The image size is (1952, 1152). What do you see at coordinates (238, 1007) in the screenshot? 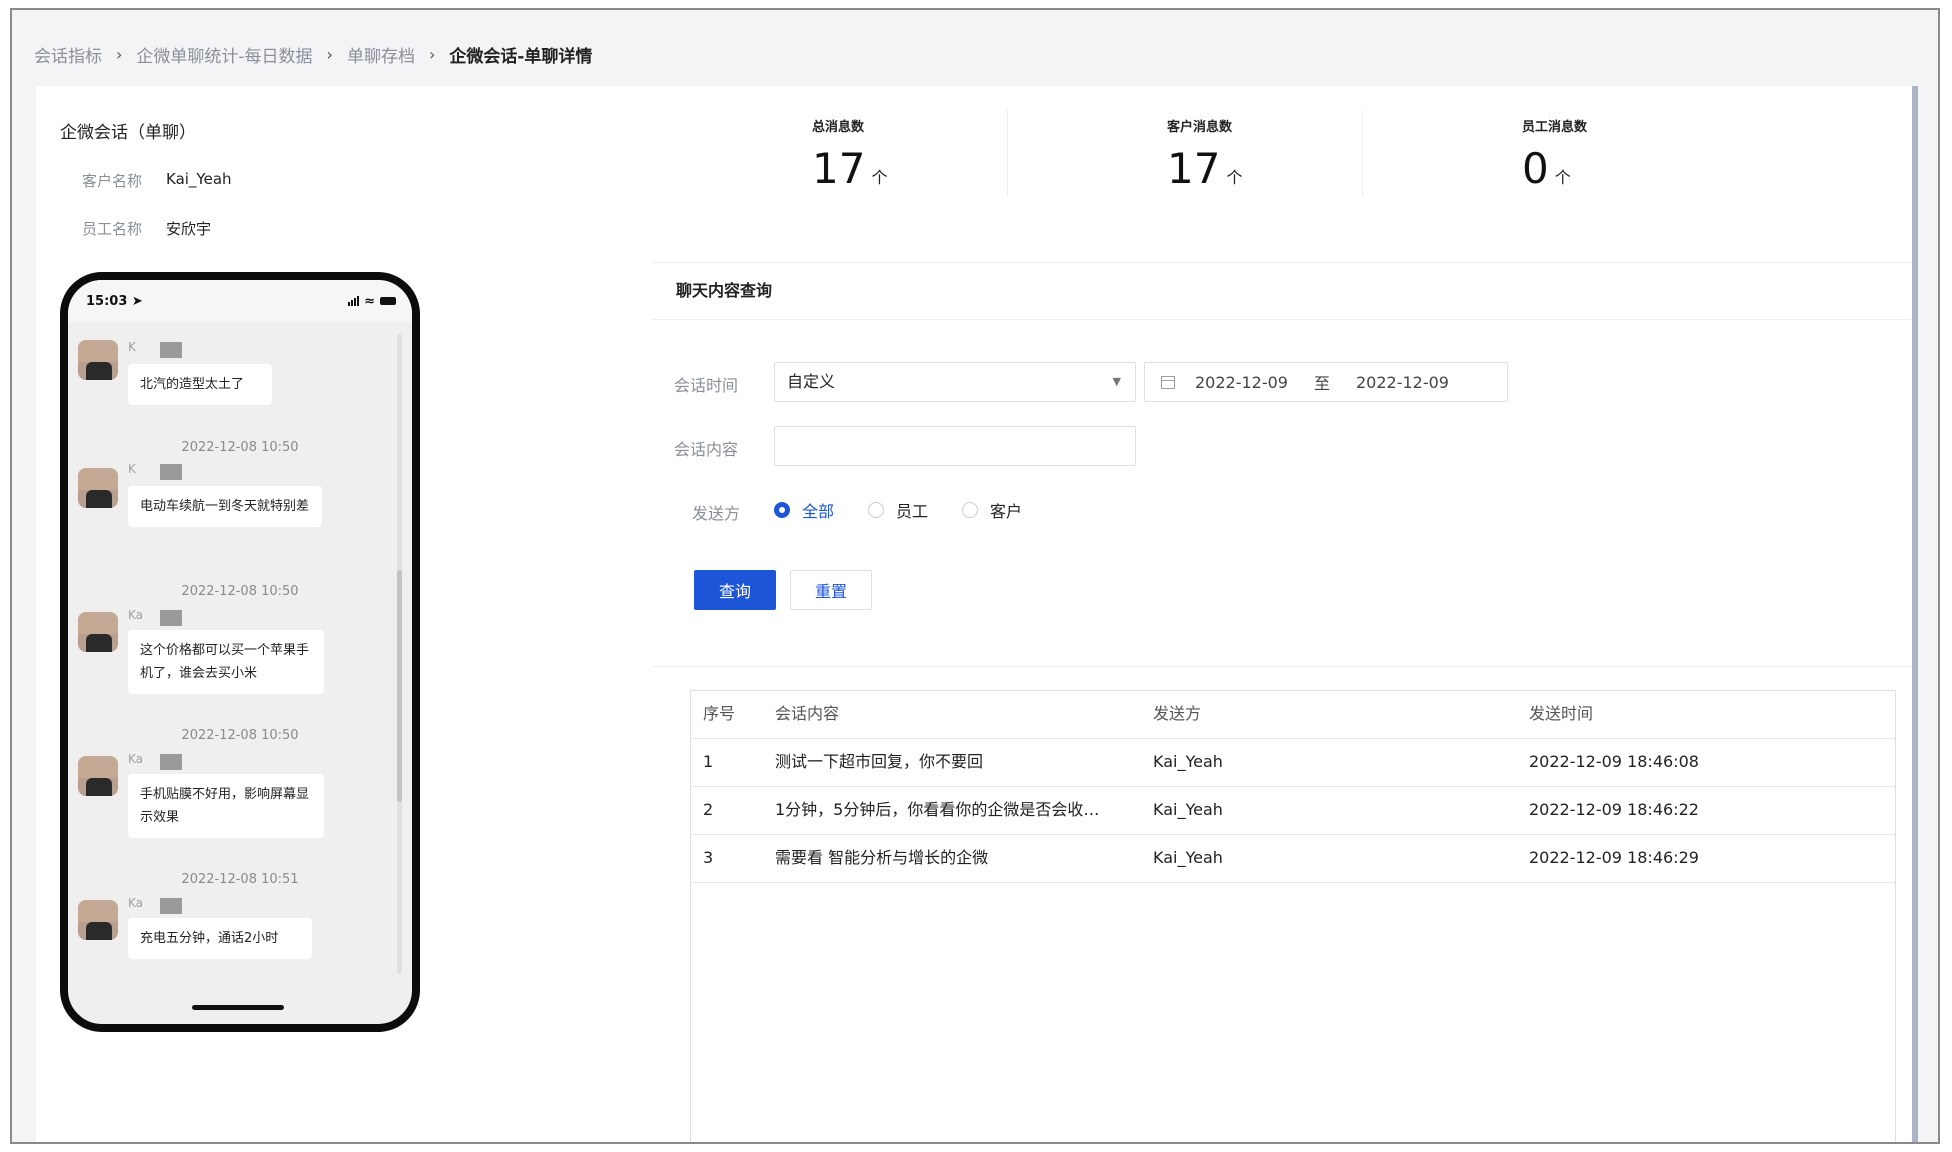
I see `home-indicator` at bounding box center [238, 1007].